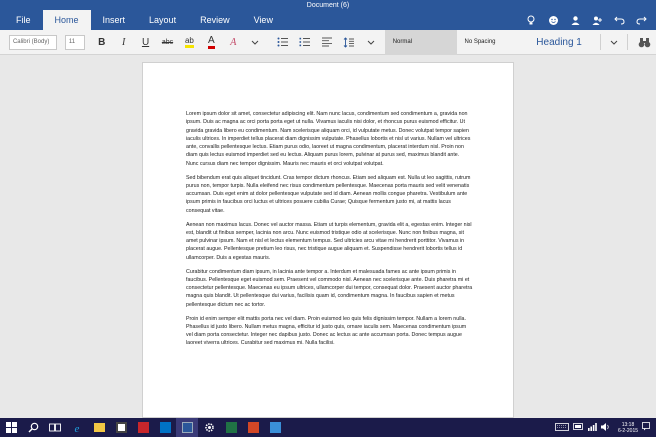 The height and width of the screenshot is (437, 656). Describe the element at coordinates (619, 20) in the screenshot. I see `undo-icon` at that location.